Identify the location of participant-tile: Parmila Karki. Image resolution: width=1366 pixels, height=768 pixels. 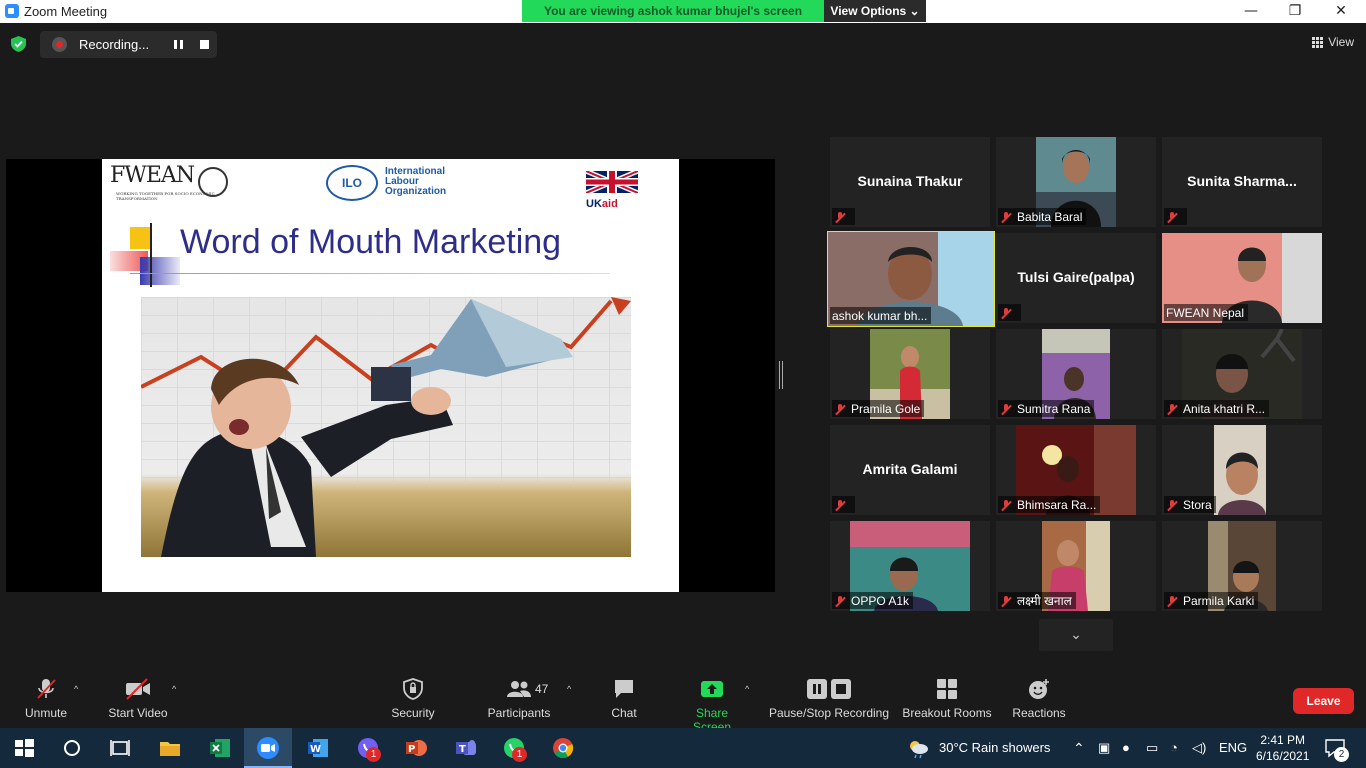
(1242, 566).